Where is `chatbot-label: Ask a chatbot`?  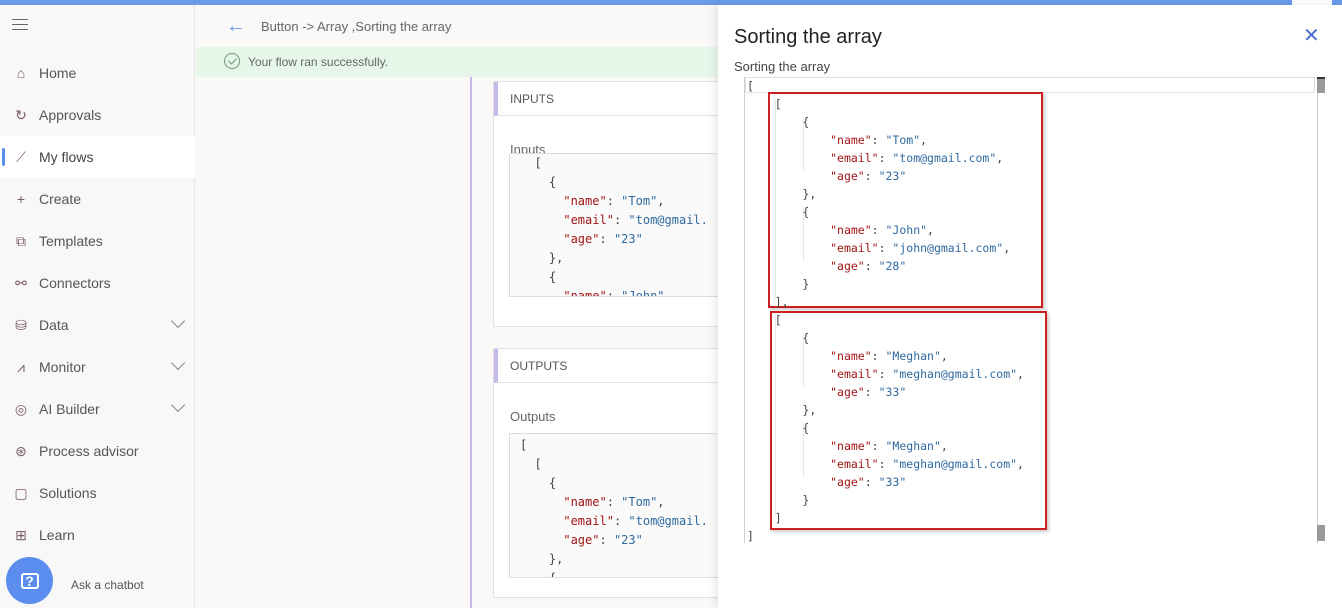 chatbot-label: Ask a chatbot is located at coordinates (107, 585).